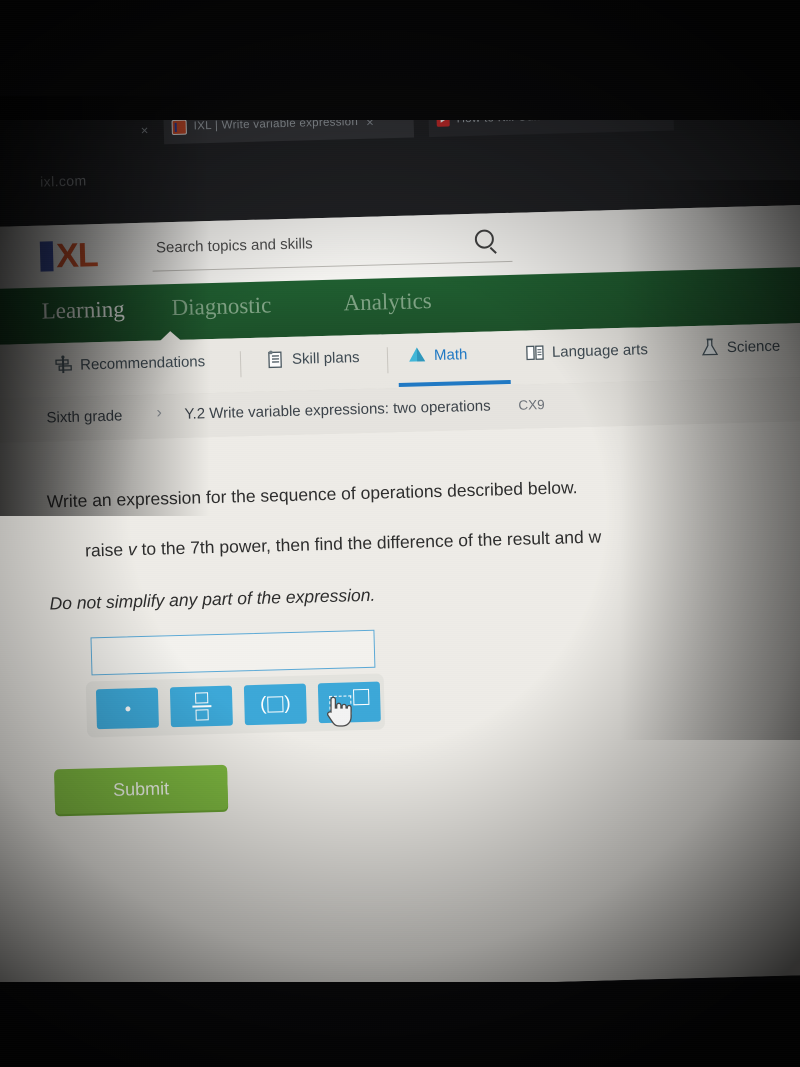 The height and width of the screenshot is (1067, 800). Describe the element at coordinates (450, 354) in the screenshot. I see `sidebar-item-label: Math` at that location.